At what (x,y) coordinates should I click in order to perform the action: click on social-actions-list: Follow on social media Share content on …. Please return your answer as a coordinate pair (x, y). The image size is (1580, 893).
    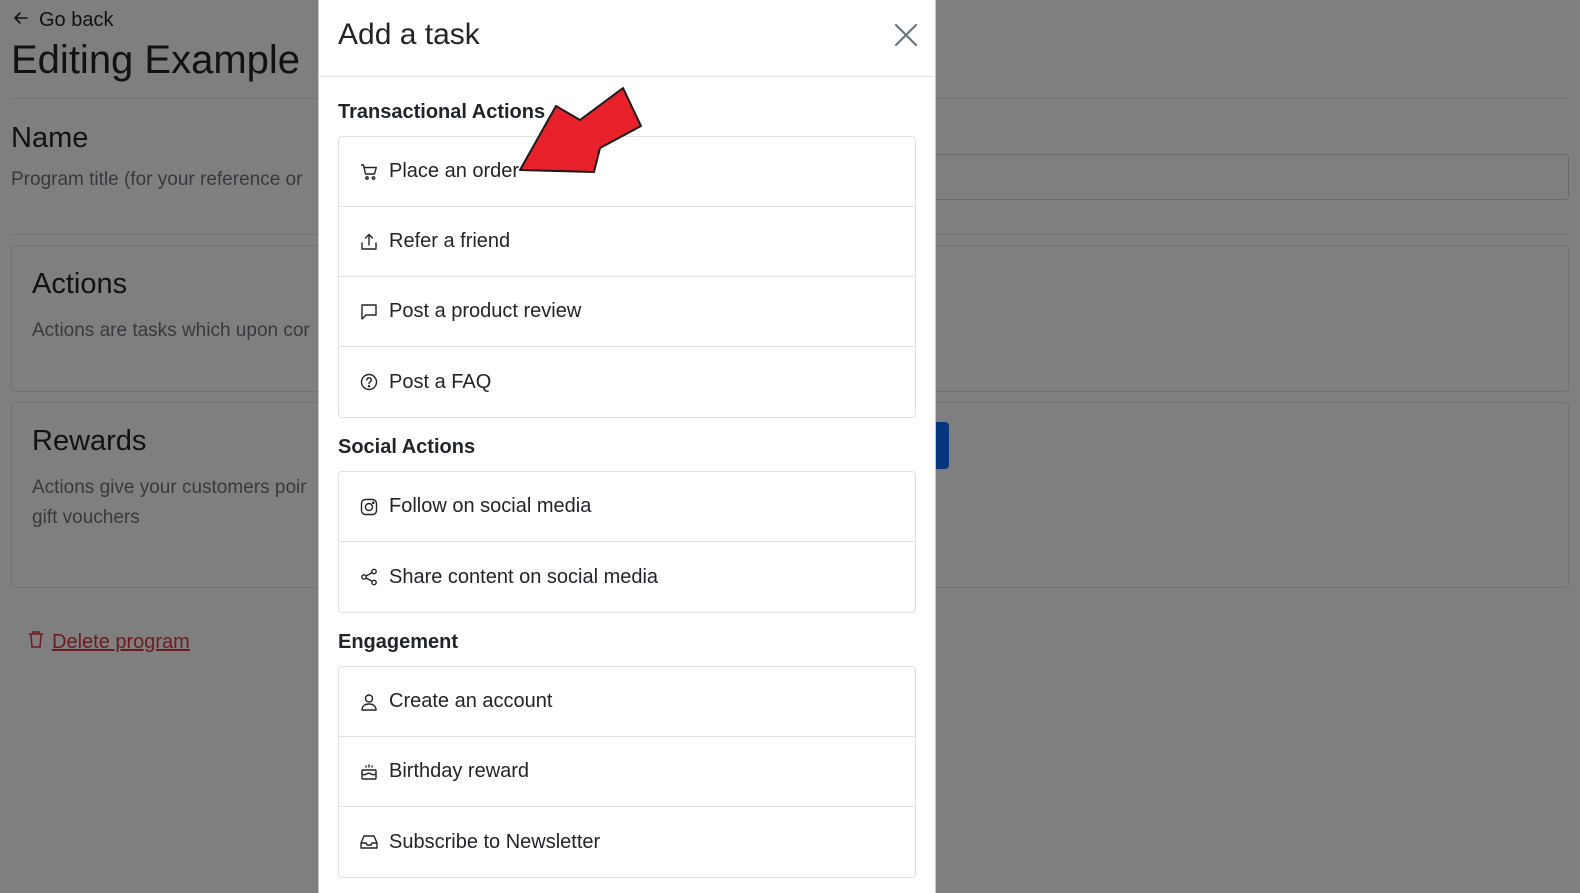
    Looking at the image, I should click on (627, 542).